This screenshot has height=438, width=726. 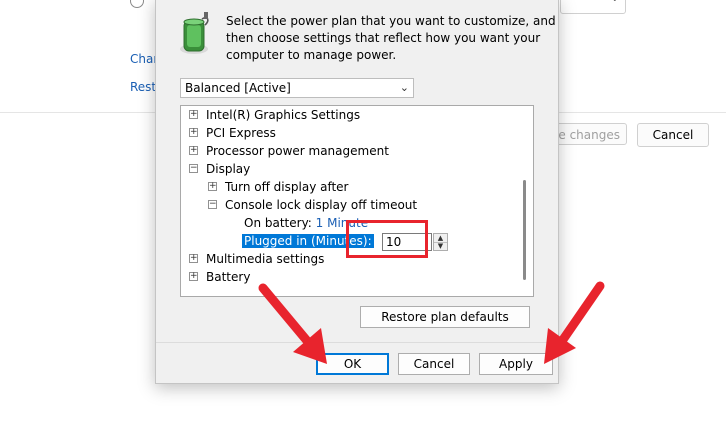 I want to click on instruction-line: computer to manage power., so click(x=311, y=55).